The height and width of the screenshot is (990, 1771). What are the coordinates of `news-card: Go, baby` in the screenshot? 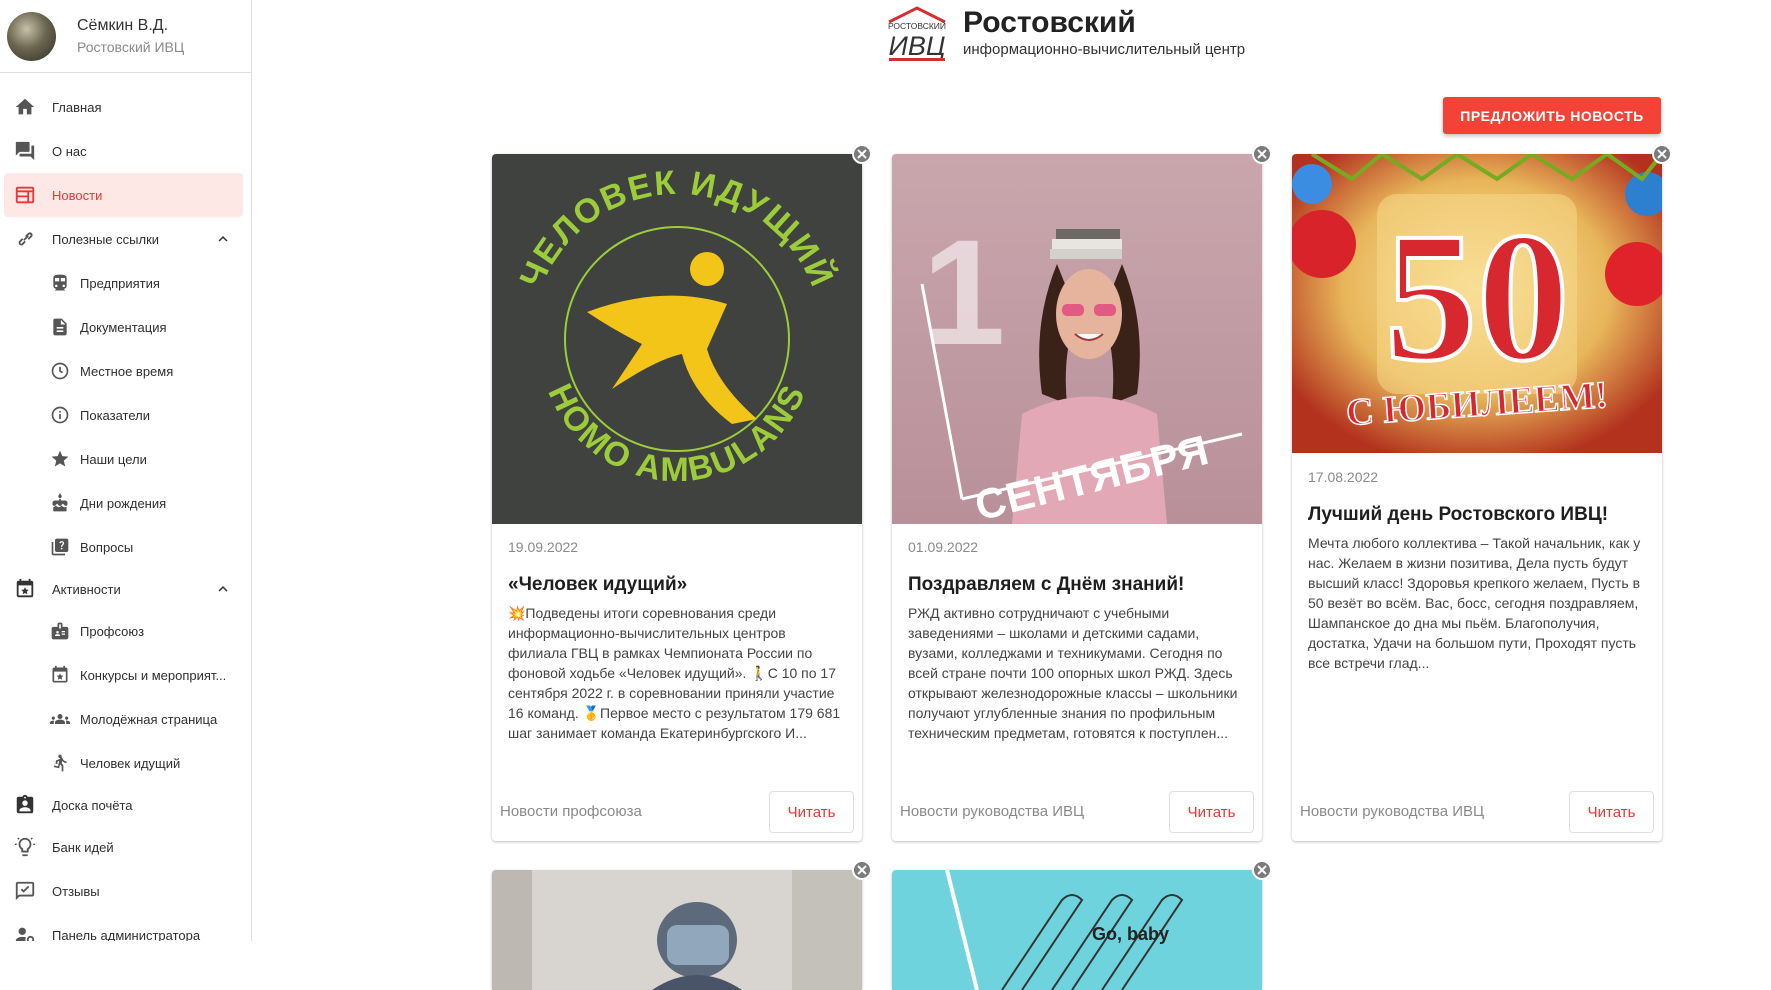 It's located at (1082, 925).